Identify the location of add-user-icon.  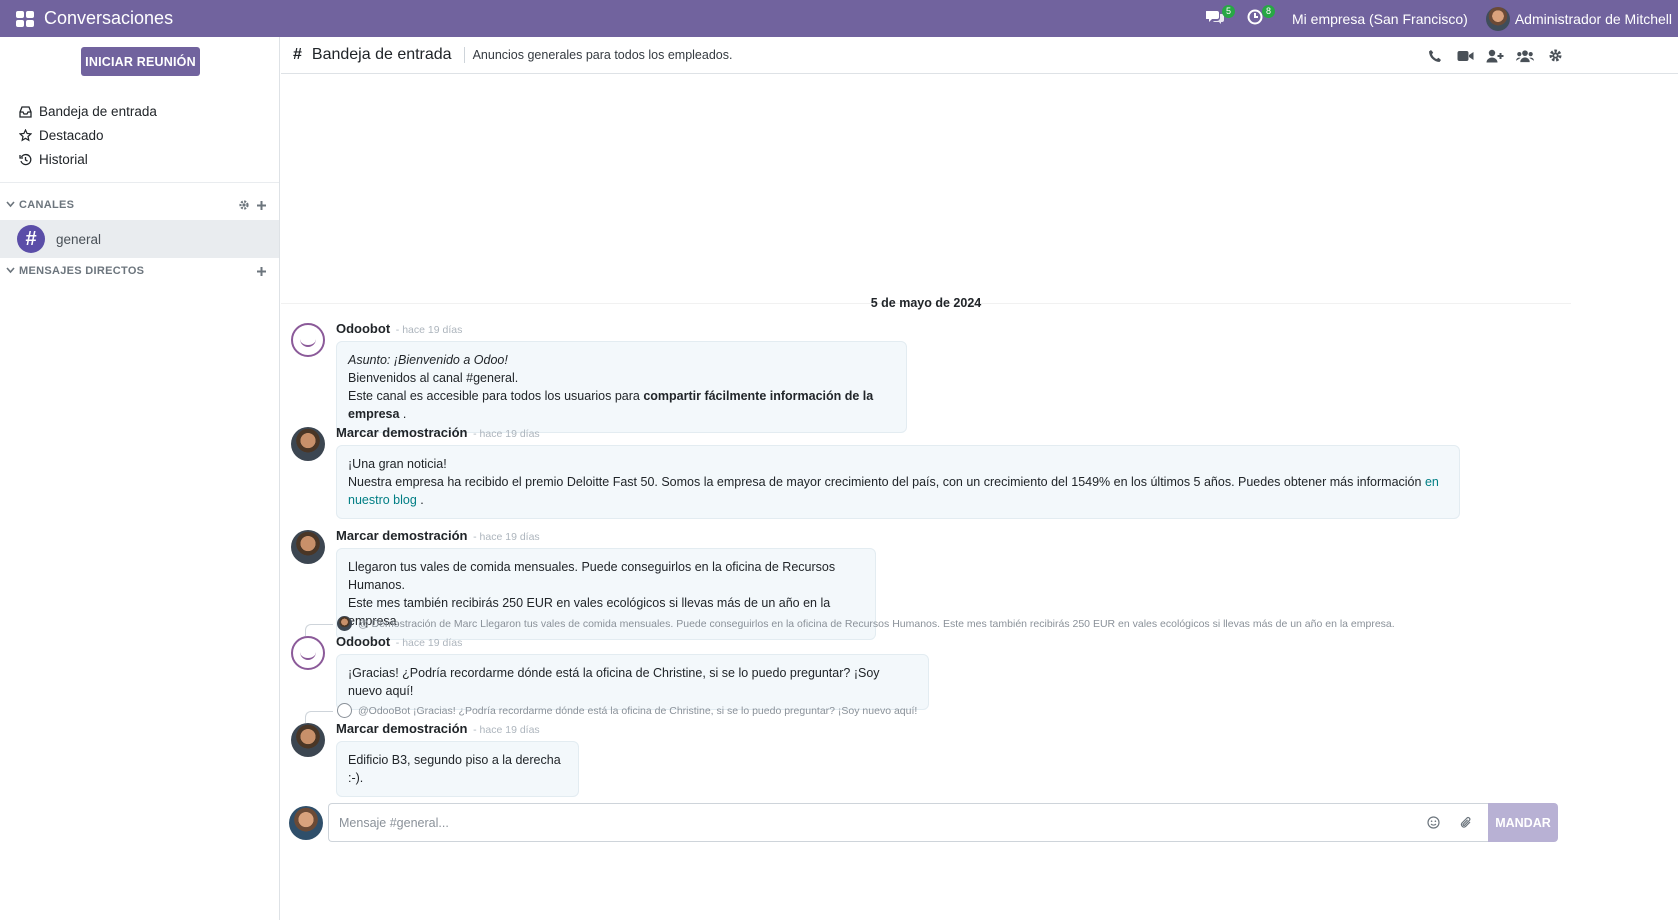
(1495, 56).